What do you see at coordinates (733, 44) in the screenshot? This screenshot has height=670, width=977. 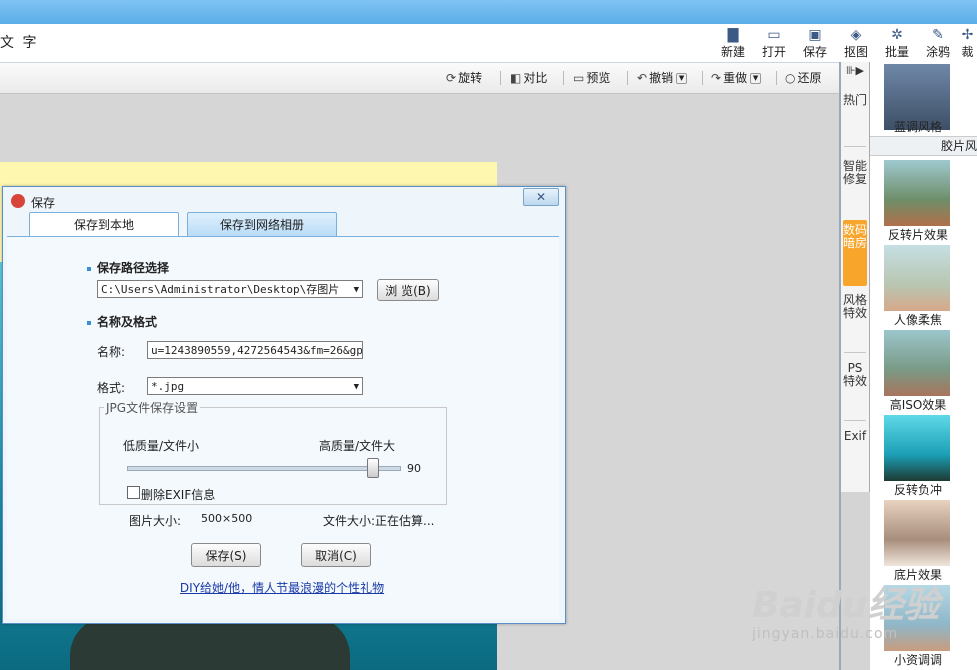 I see `new-button: ▇ 新建` at bounding box center [733, 44].